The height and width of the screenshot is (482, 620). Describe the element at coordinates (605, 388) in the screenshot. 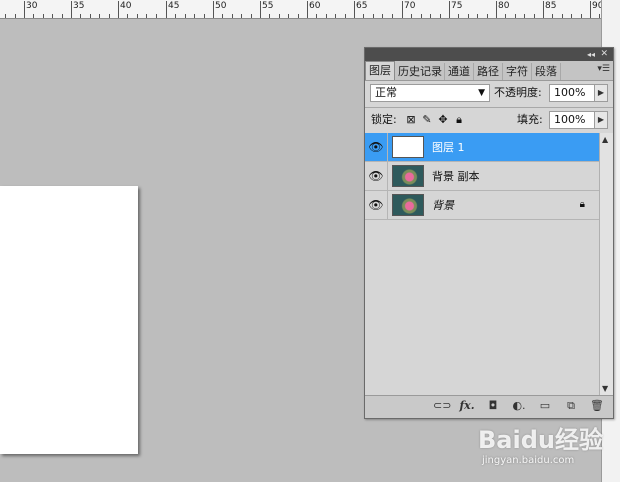

I see `scroll-down-icon: ▼` at that location.